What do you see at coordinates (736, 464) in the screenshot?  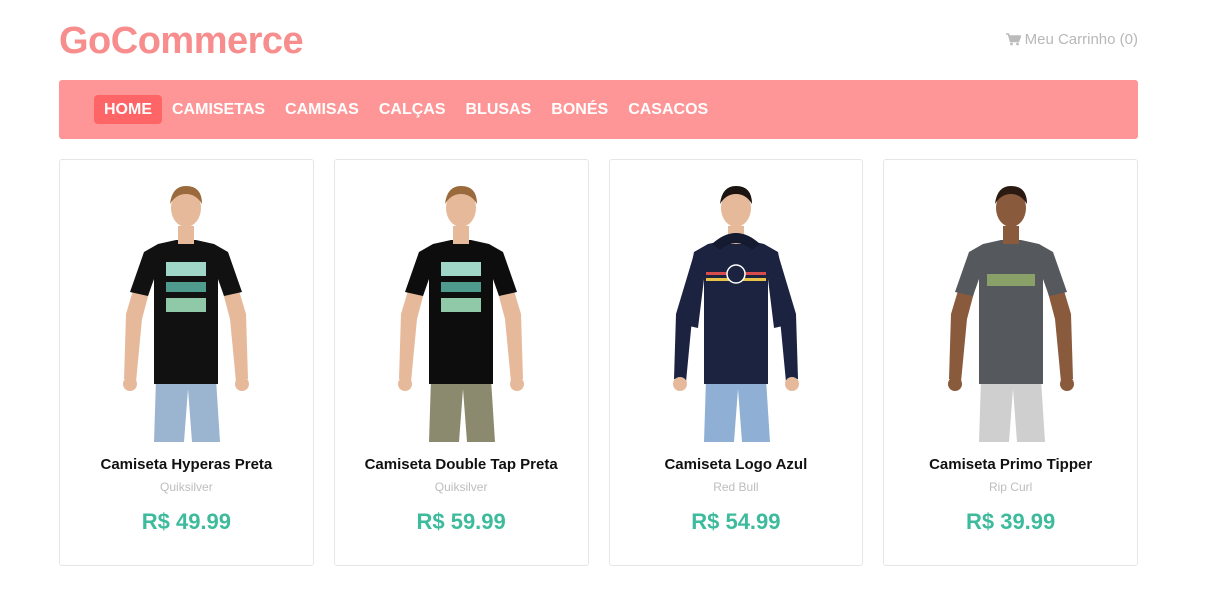 I see `product-name: Camiseta Logo Azul` at bounding box center [736, 464].